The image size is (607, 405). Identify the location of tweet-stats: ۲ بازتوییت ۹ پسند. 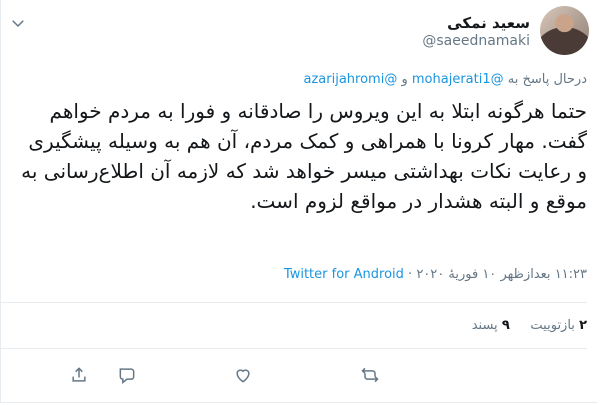
(529, 325).